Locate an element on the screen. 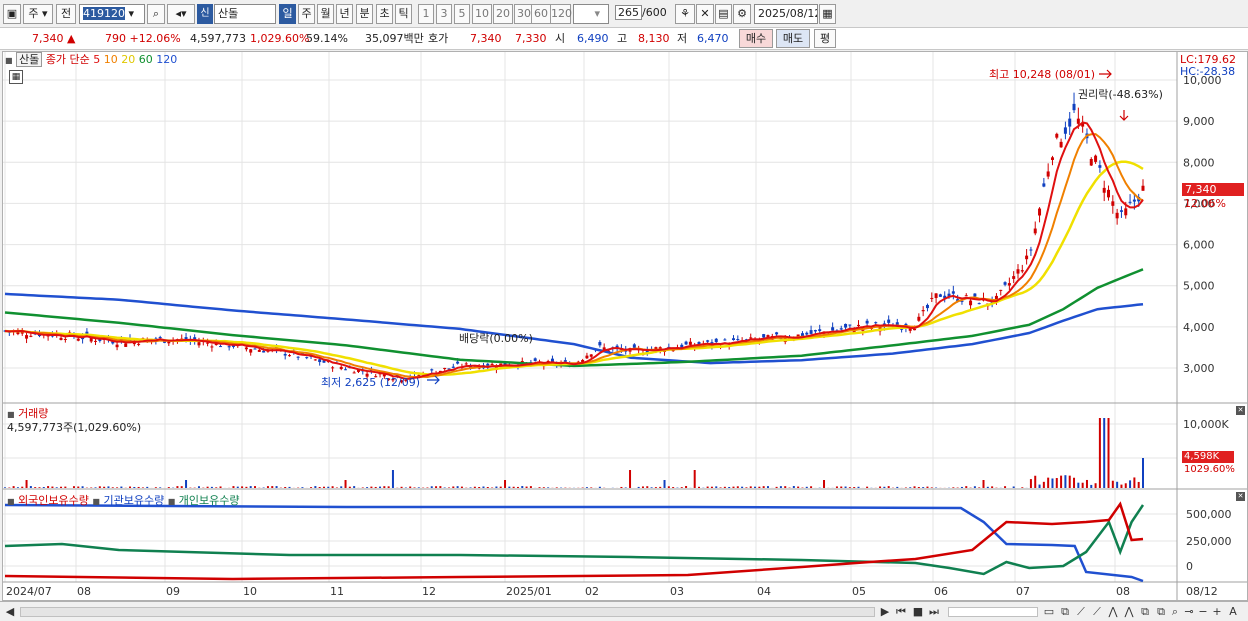 The width and height of the screenshot is (1248, 621). stock-code-input: 419120 ▾ is located at coordinates (112, 14).